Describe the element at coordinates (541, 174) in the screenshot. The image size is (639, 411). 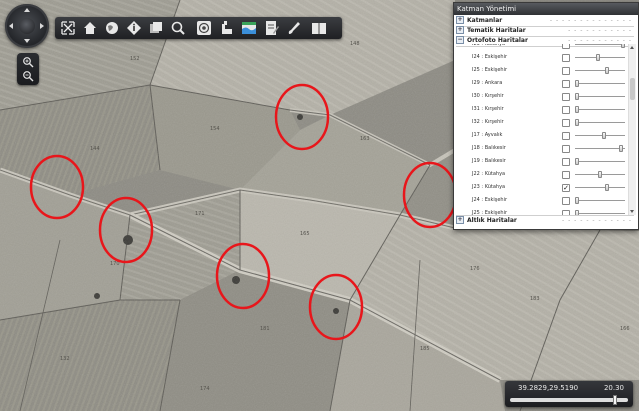
I see `layer-row: J22 : Kütahya` at that location.